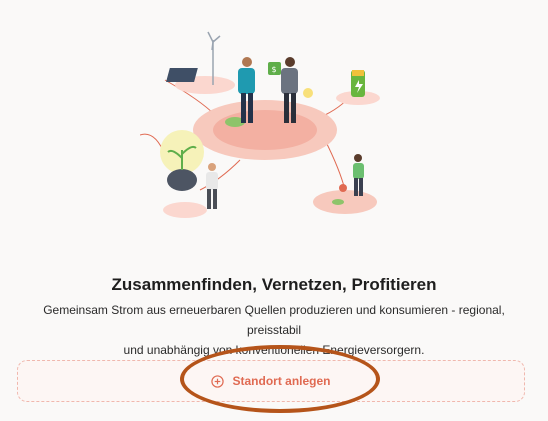 This screenshot has height=421, width=548. What do you see at coordinates (265, 130) in the screenshot?
I see `central-platform-inner` at bounding box center [265, 130].